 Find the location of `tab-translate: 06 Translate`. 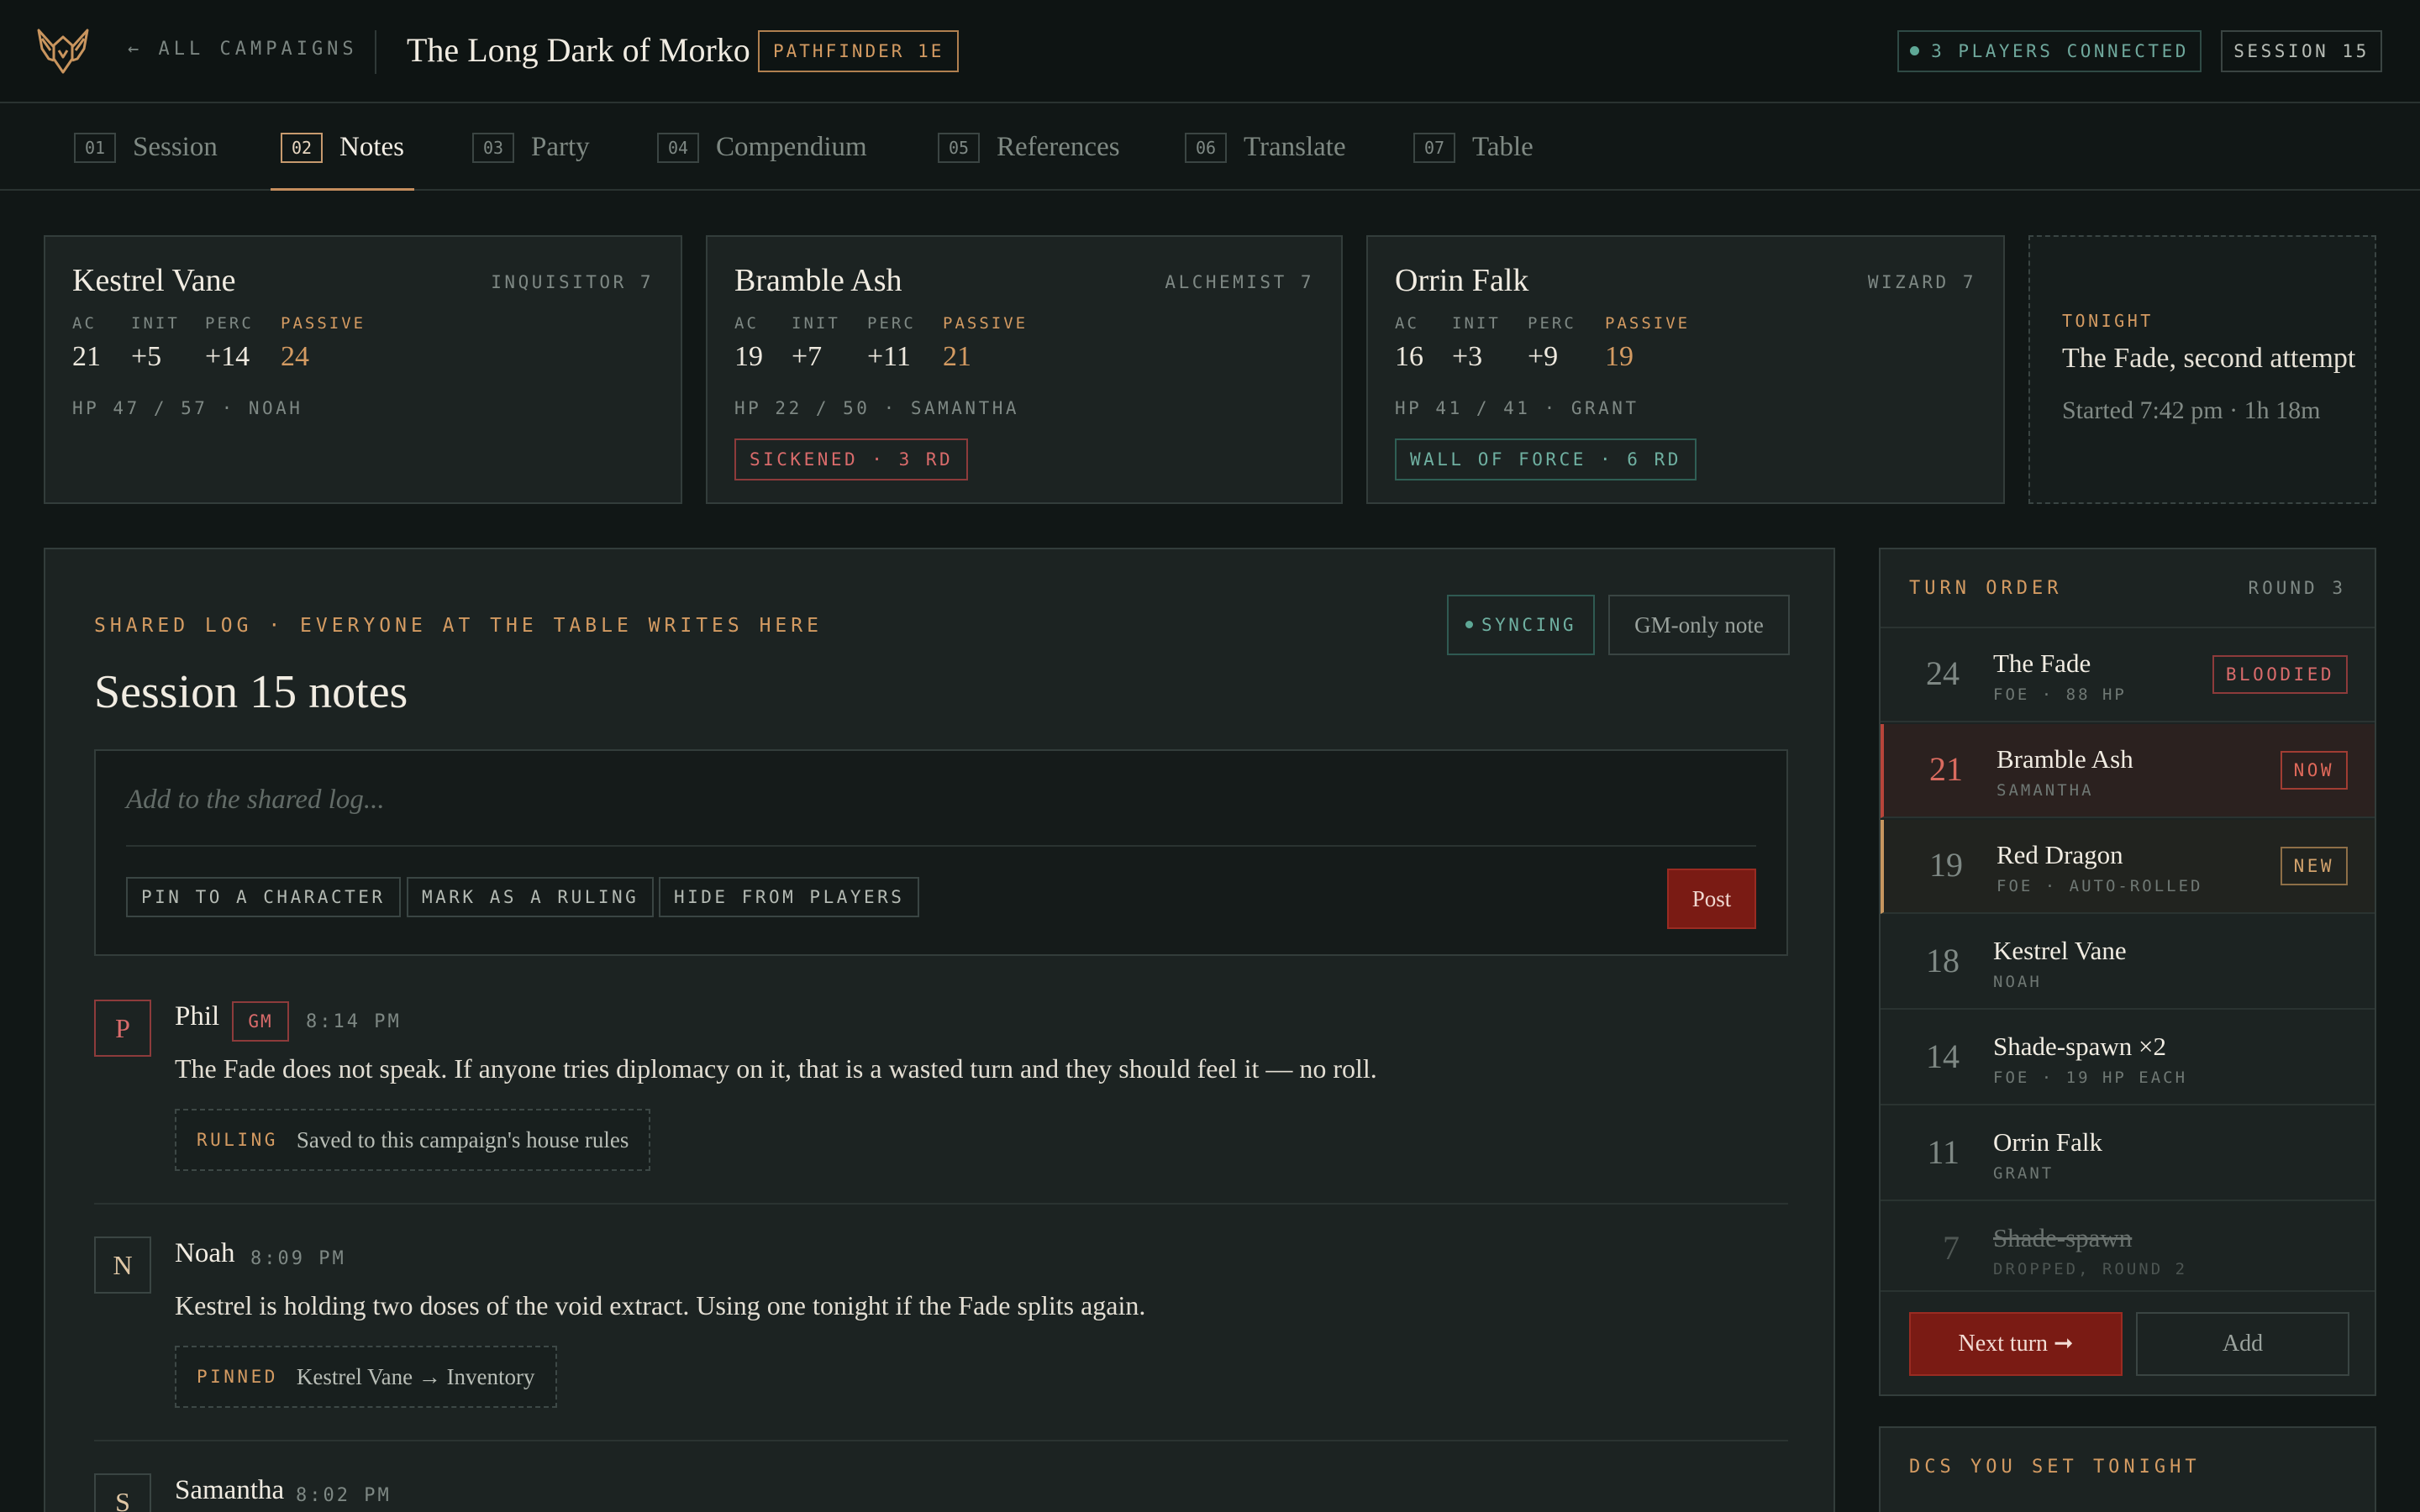

tab-translate: 06 Translate is located at coordinates (1265, 147).